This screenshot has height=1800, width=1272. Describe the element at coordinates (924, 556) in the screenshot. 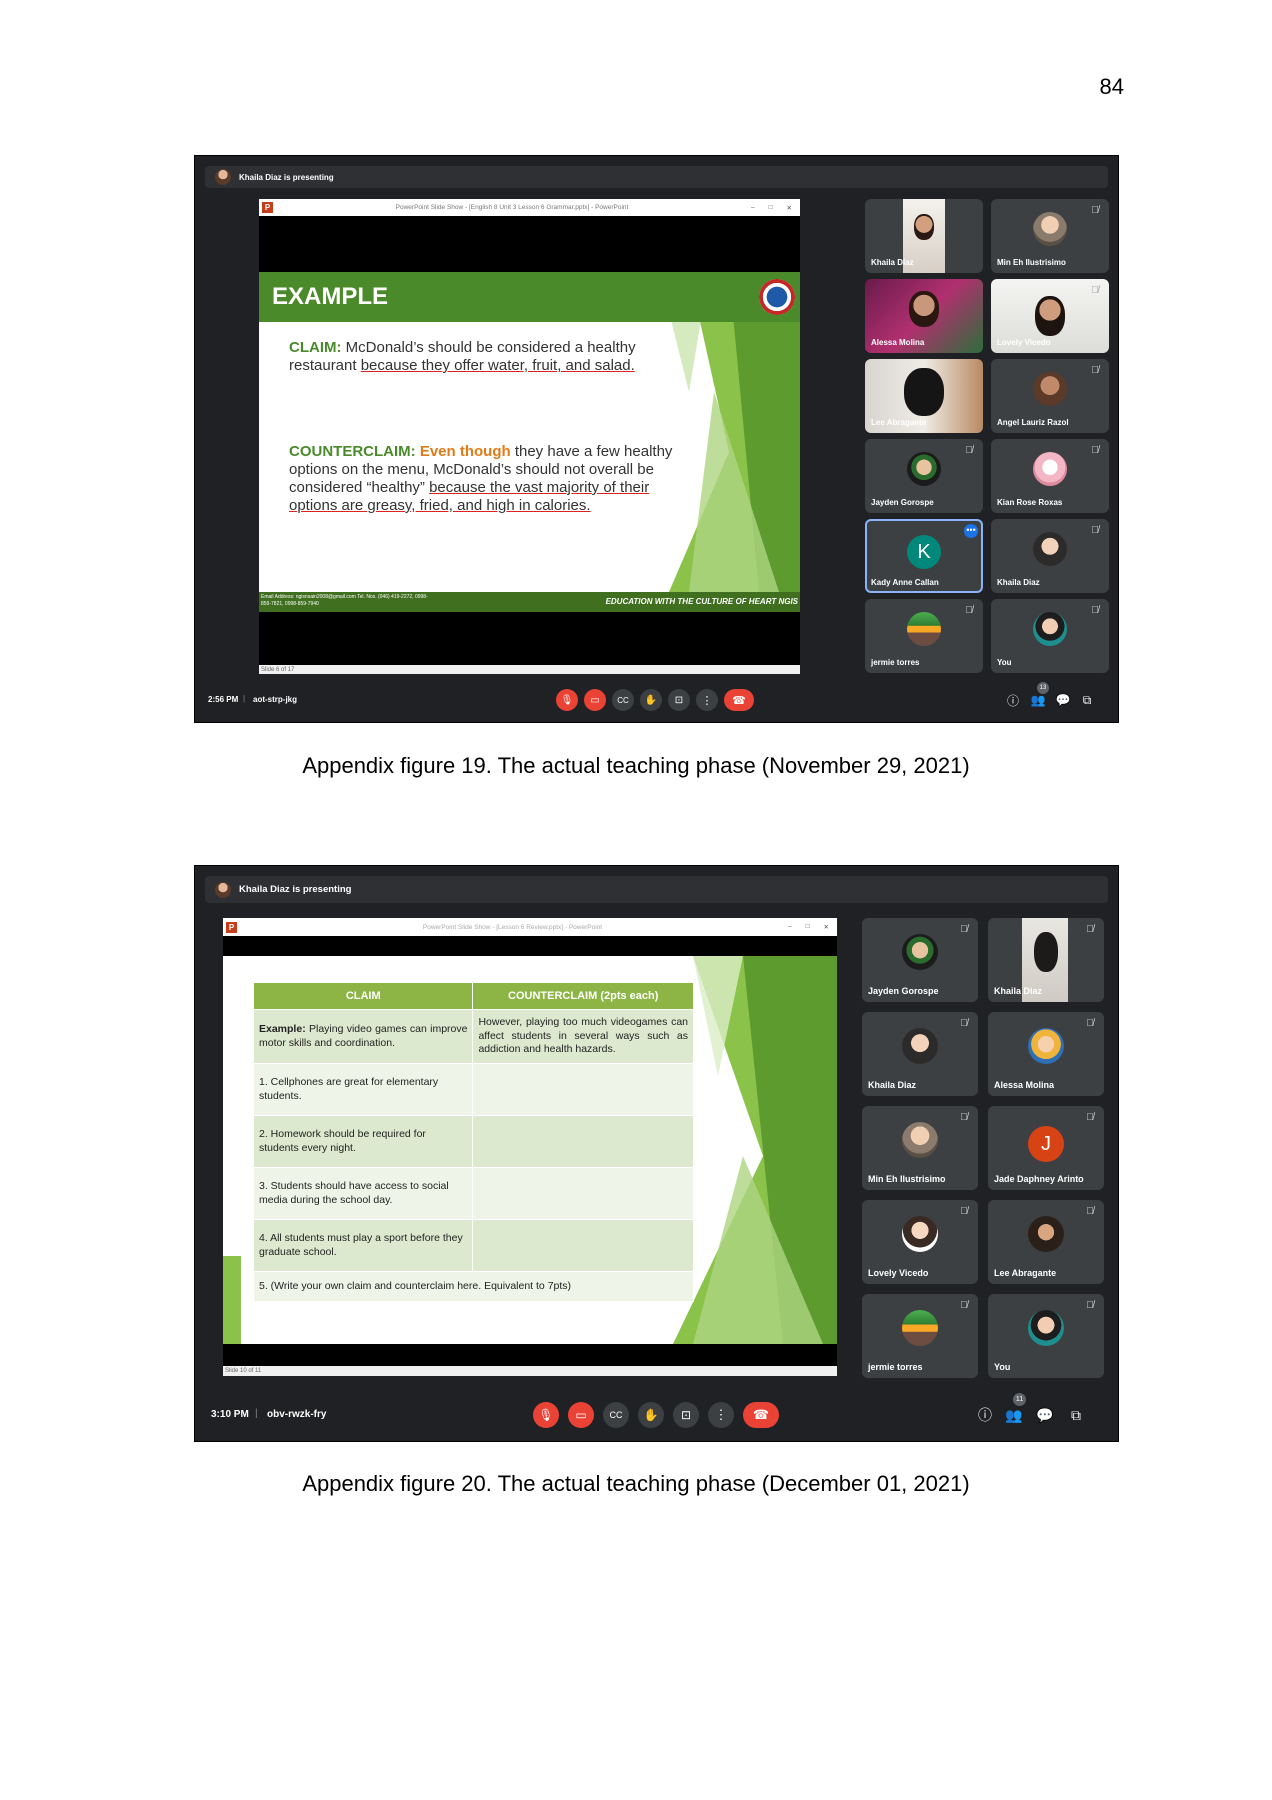

I see `participant-tile-active-speaker: ••• K Kady Anne Callan` at that location.